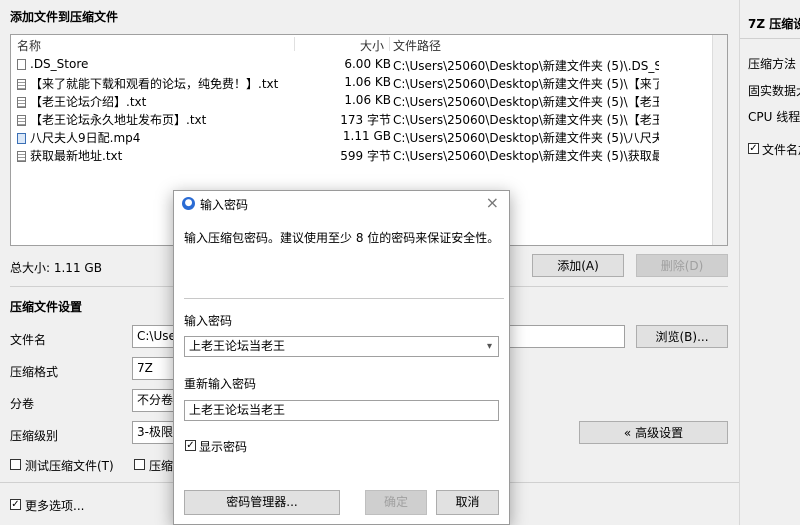  I want to click on test-checkbox, so click(15, 464).